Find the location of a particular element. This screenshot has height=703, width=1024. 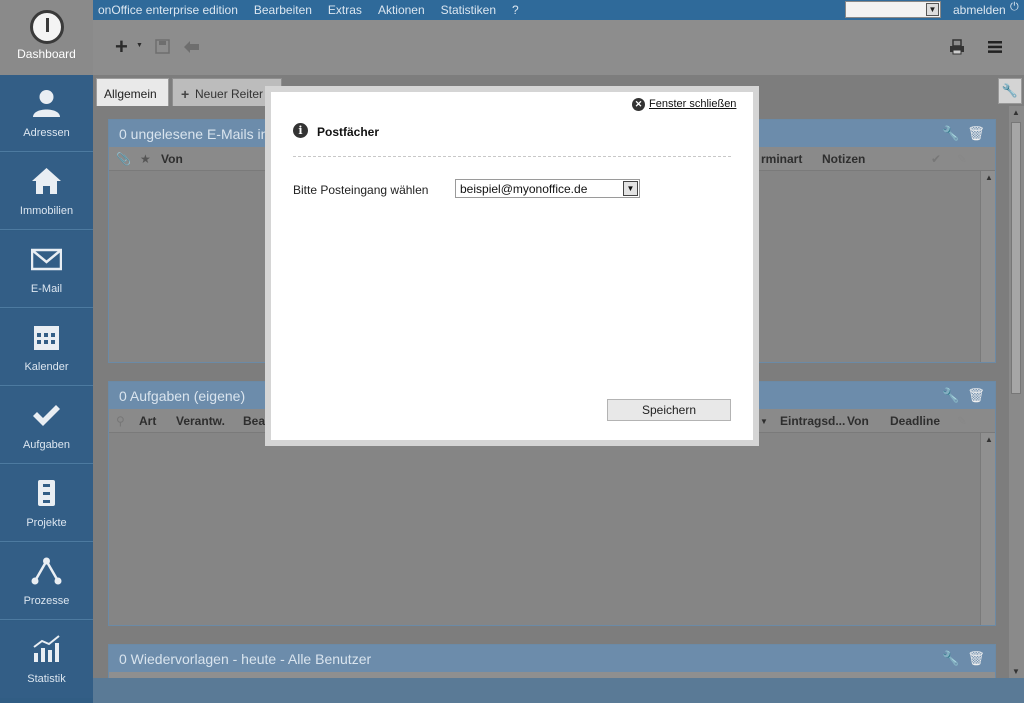

add-icon: + is located at coordinates (121, 47).